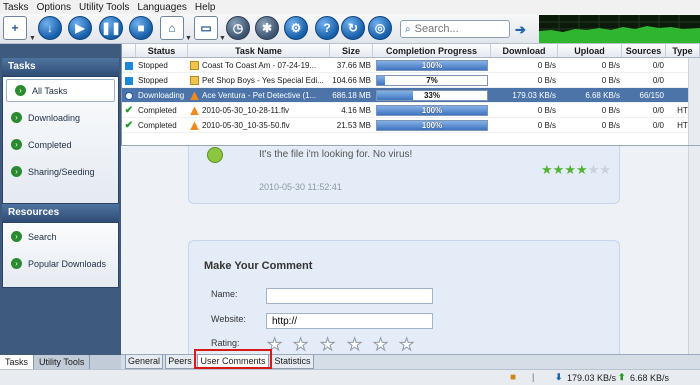  I want to click on tasks-panel-title: Tasks, so click(60, 67).